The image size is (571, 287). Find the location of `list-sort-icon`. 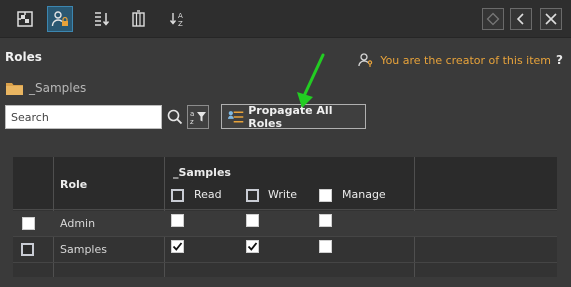

list-sort-icon is located at coordinates (102, 19).